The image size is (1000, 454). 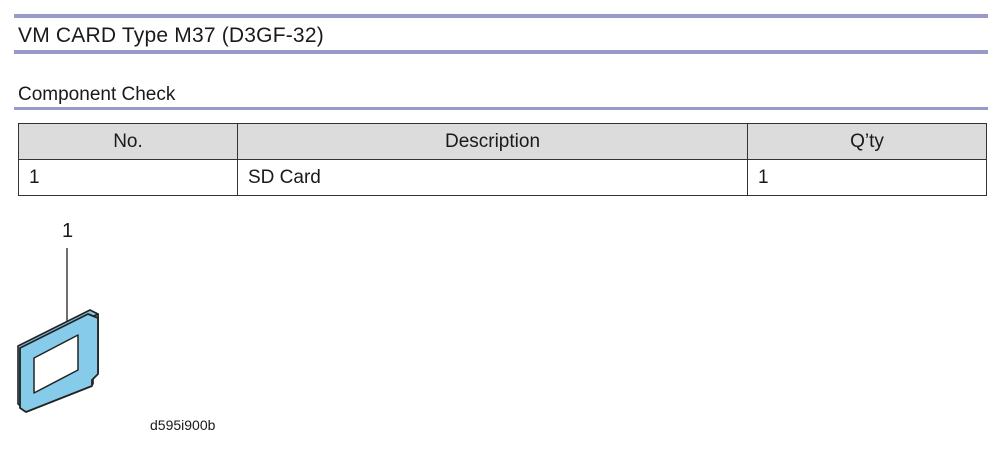 What do you see at coordinates (492, 177) in the screenshot?
I see `cell-description: SD Card` at bounding box center [492, 177].